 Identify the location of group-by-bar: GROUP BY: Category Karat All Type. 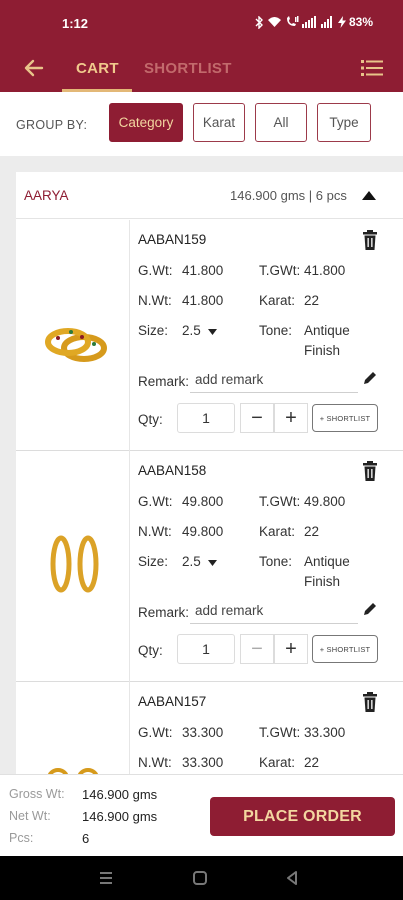
(201, 124).